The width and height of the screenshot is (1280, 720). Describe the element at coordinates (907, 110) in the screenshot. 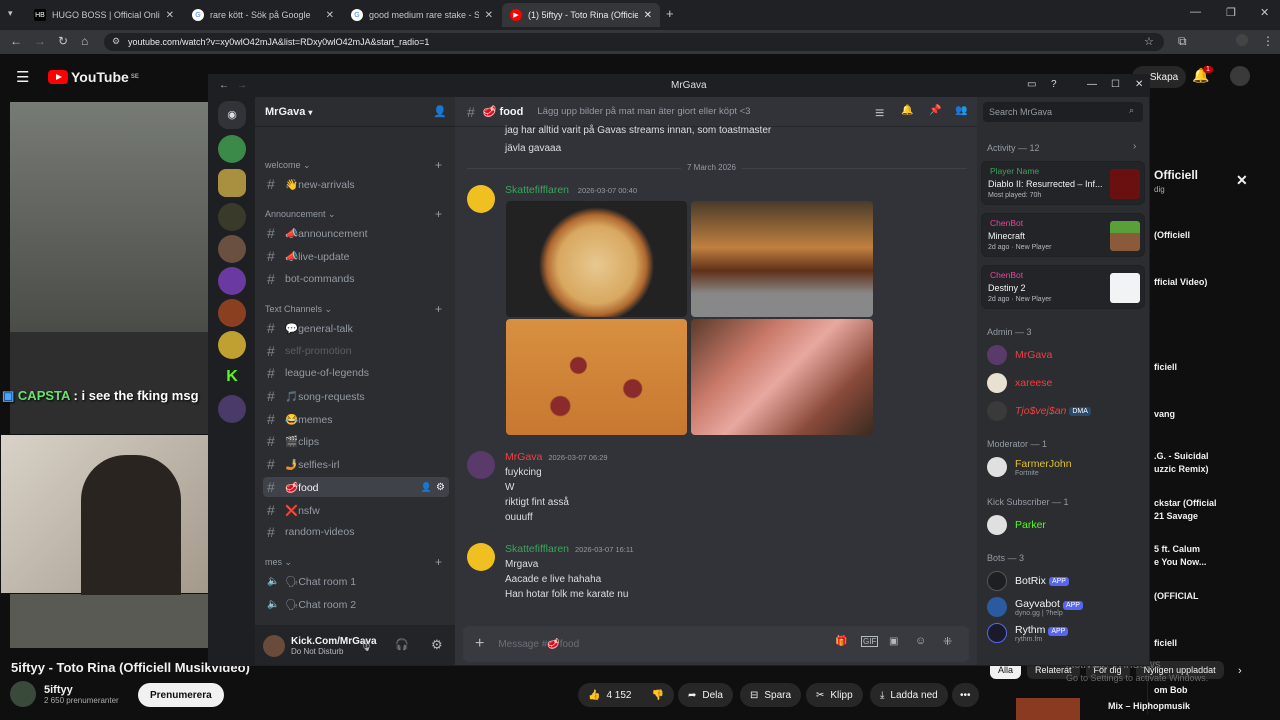

I see `notification-bell-icon: 🔔` at that location.